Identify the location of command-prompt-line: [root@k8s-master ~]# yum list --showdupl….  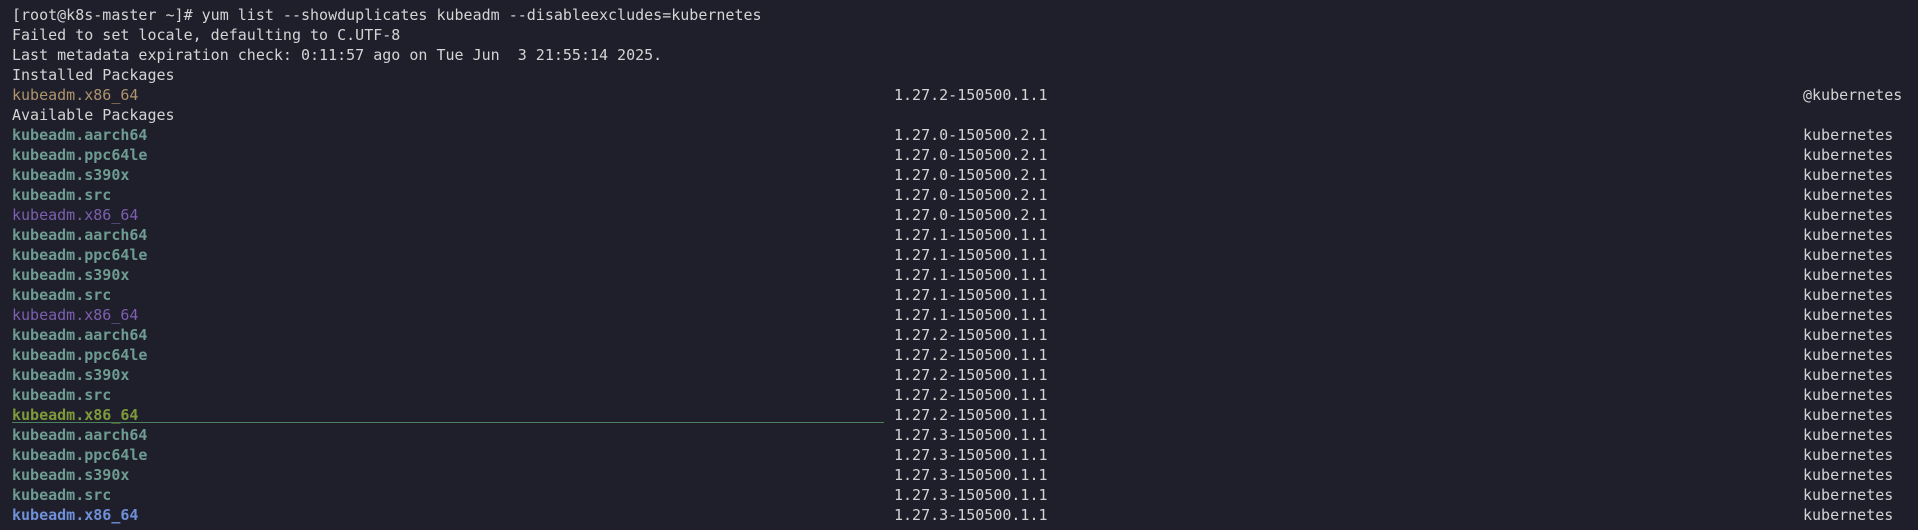
(387, 15).